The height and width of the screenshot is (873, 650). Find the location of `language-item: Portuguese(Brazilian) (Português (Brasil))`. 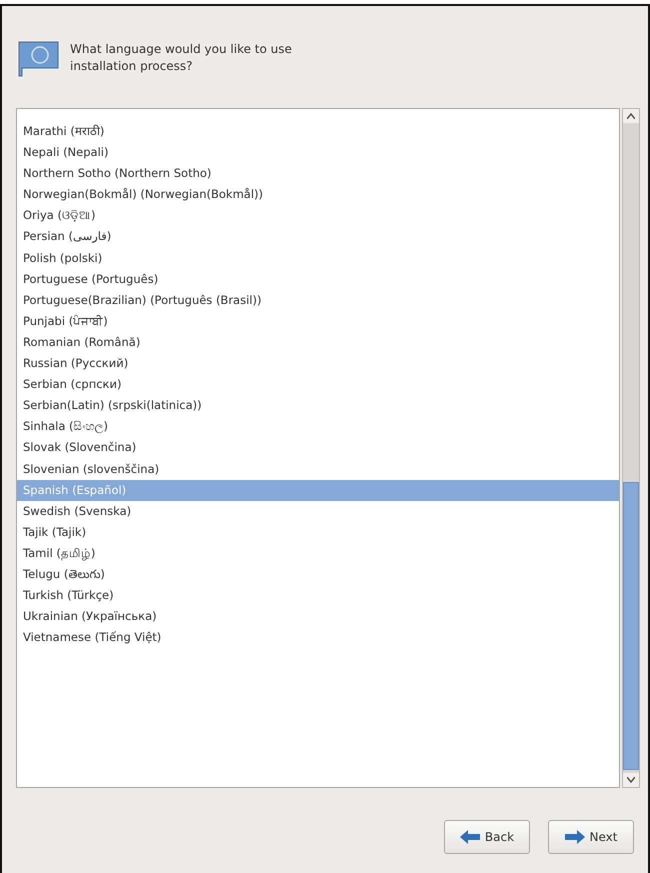

language-item: Portuguese(Brazilian) (Português (Brasil)) is located at coordinates (318, 300).